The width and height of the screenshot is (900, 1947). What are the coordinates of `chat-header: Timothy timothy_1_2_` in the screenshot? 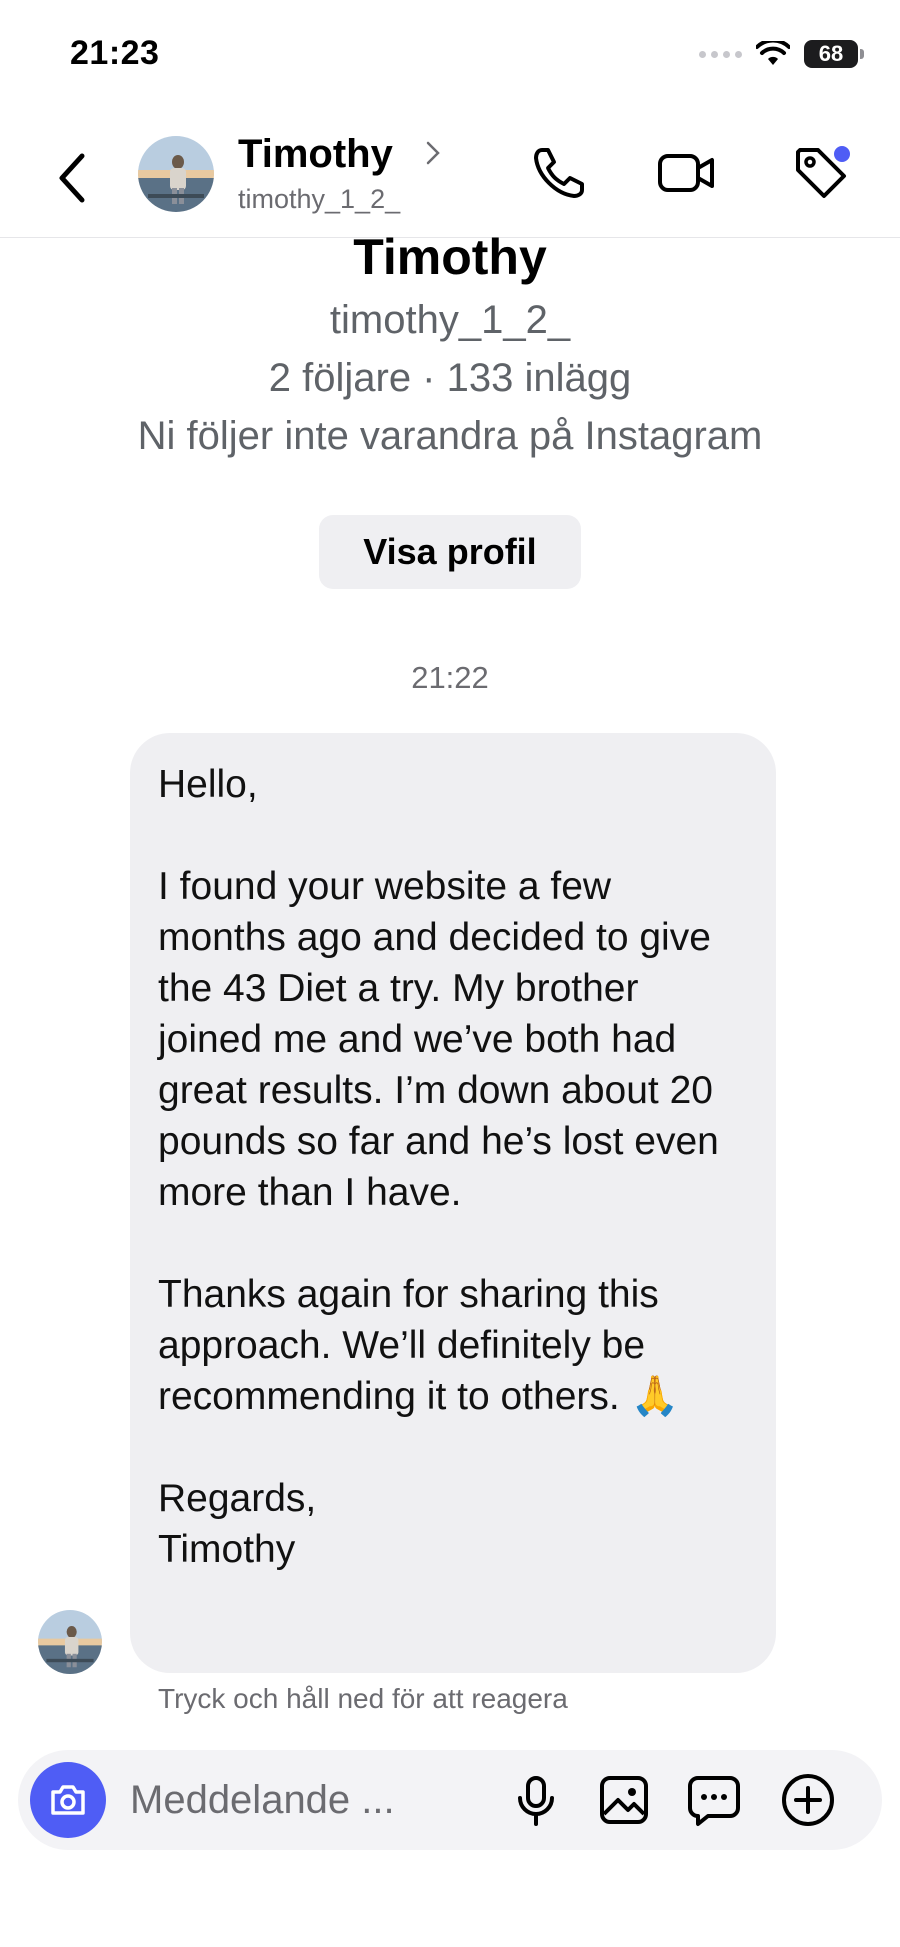 It's located at (450, 174).